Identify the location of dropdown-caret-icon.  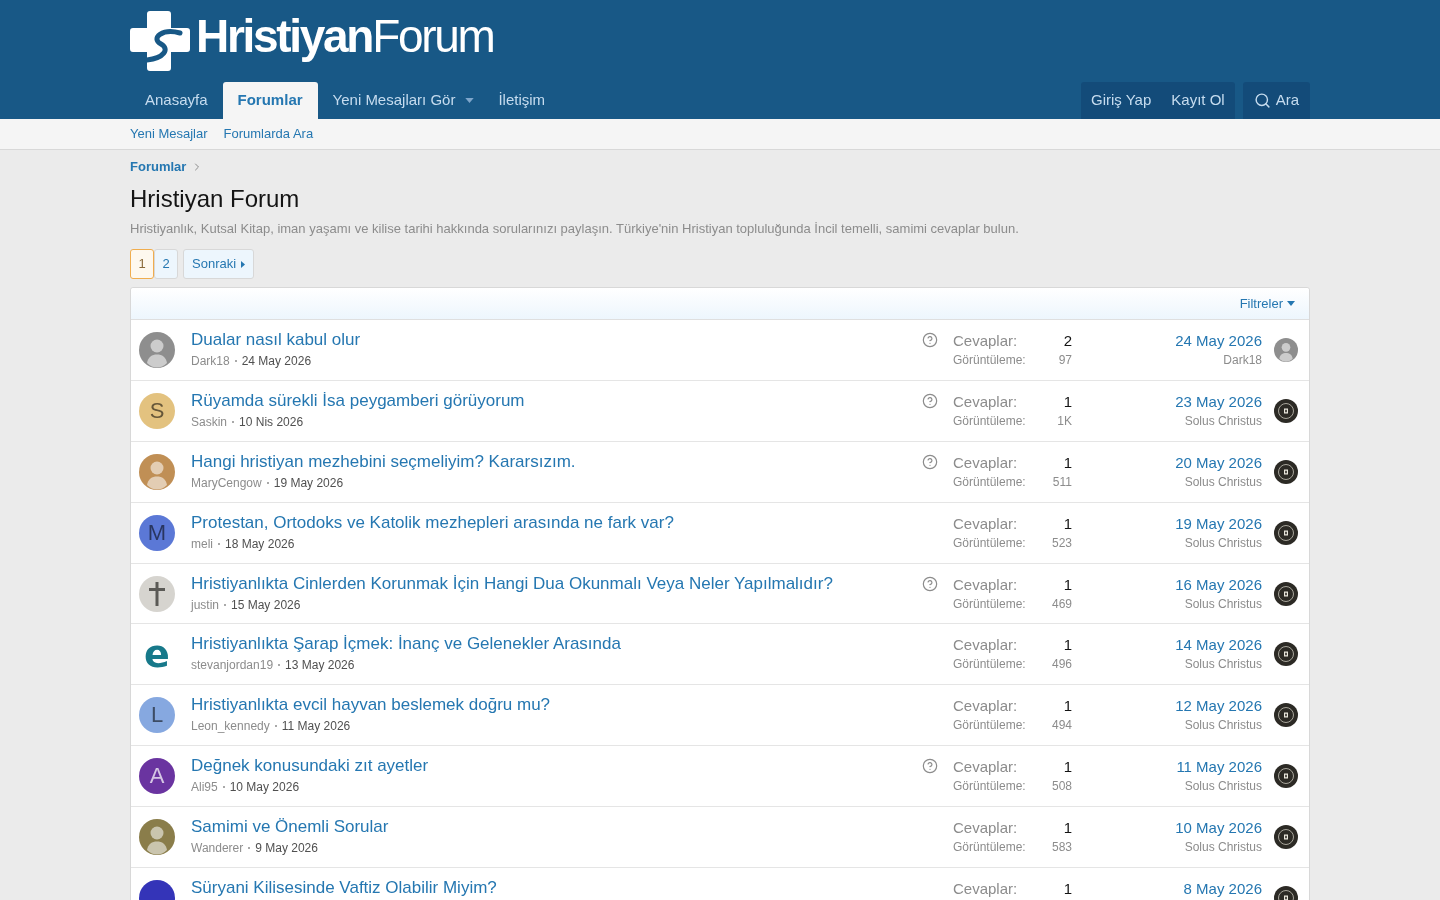
(470, 100).